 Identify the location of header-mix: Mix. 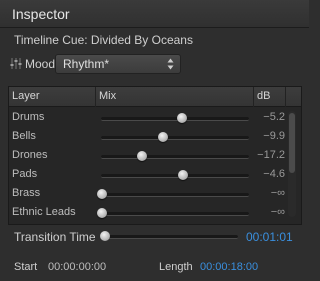
(107, 96).